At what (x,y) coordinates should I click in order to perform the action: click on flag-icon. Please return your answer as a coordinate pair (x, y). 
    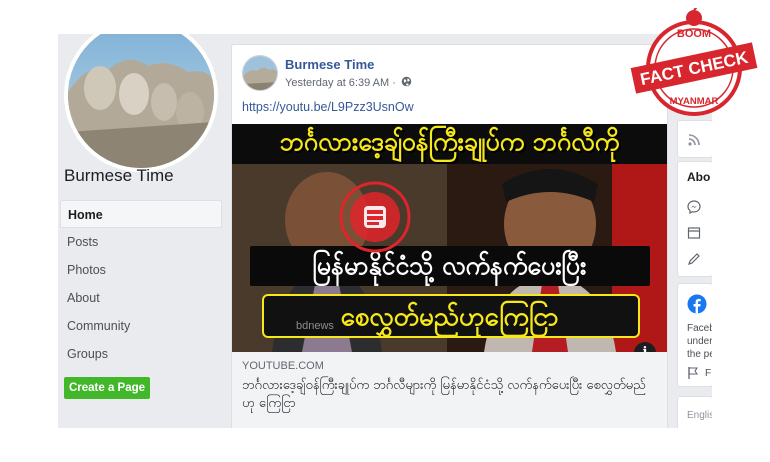
    Looking at the image, I should click on (693, 373).